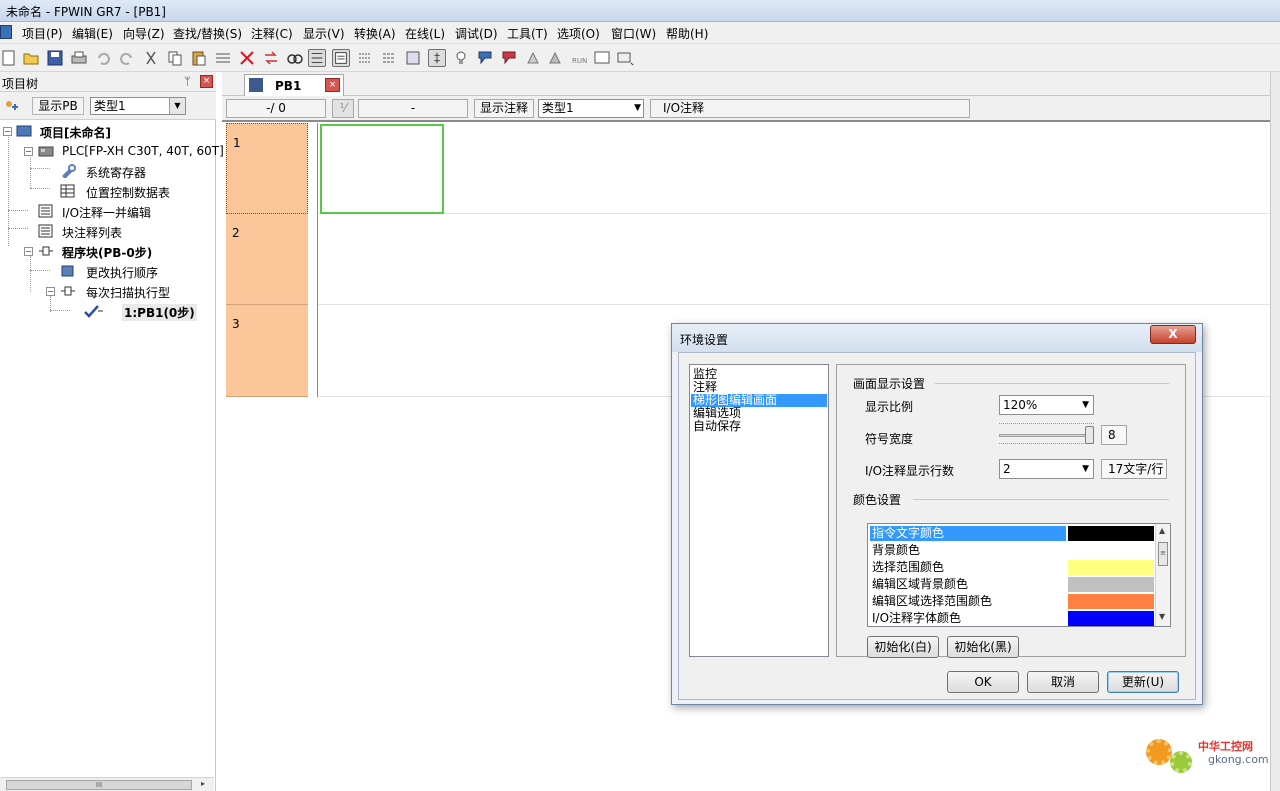  I want to click on status-icon, so click(602, 58).